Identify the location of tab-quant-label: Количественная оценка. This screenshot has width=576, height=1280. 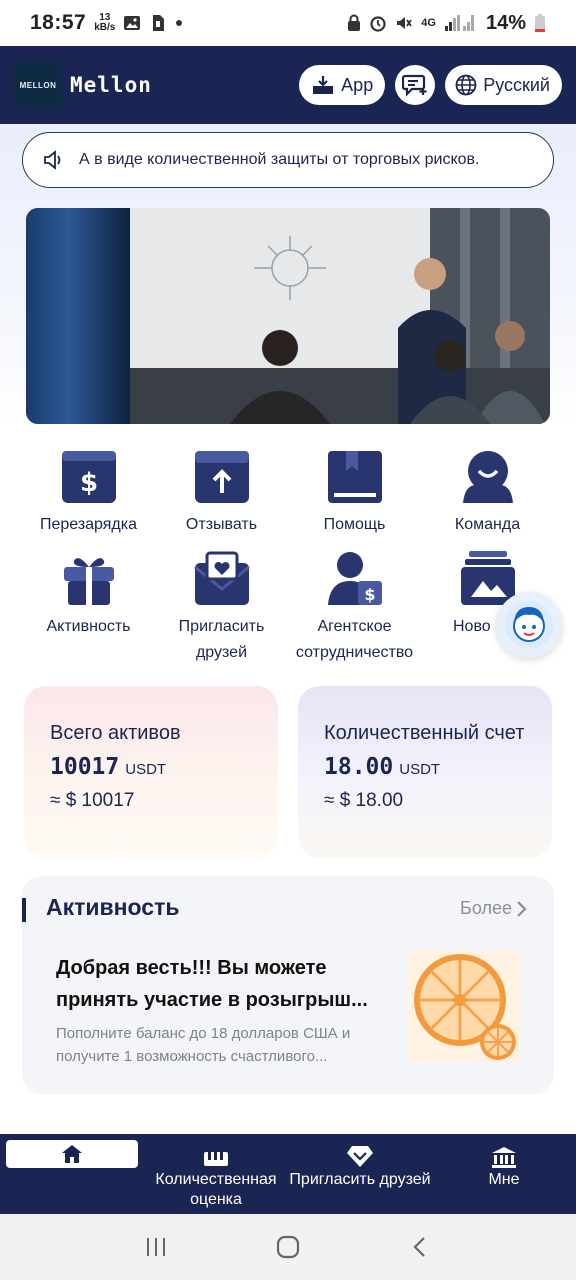
(216, 1189).